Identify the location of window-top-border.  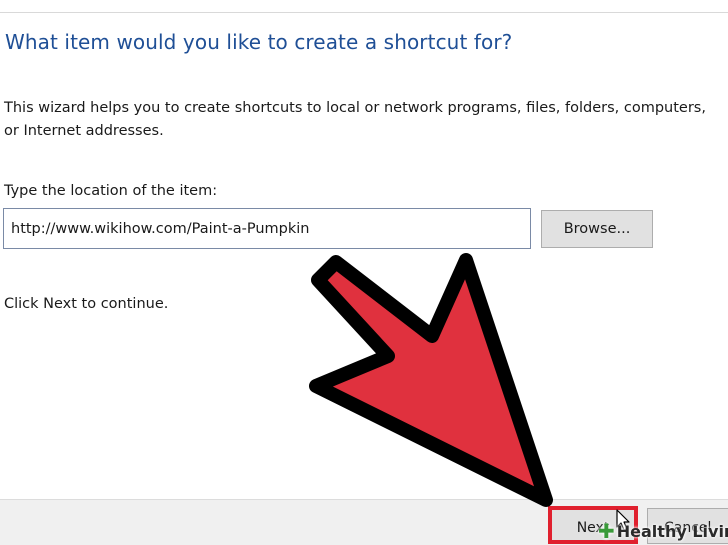
(364, 6).